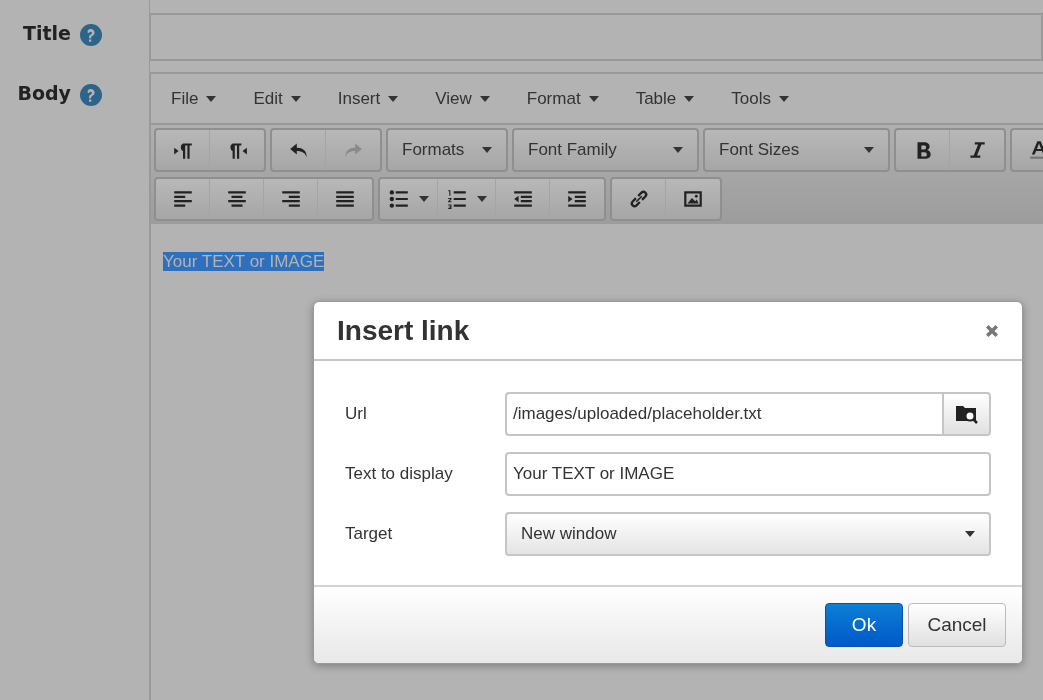  What do you see at coordinates (369, 534) in the screenshot?
I see `field-label: Target` at bounding box center [369, 534].